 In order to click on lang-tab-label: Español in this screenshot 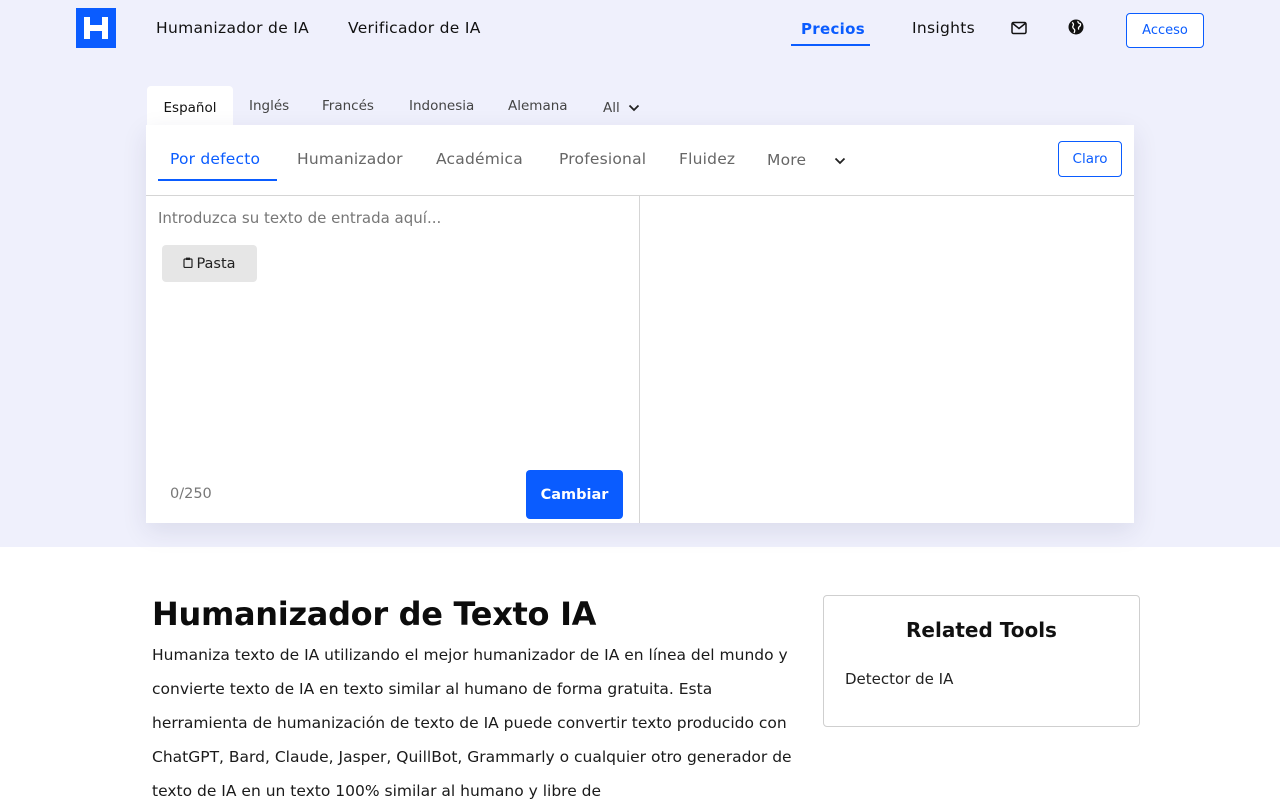, I will do `click(190, 108)`.